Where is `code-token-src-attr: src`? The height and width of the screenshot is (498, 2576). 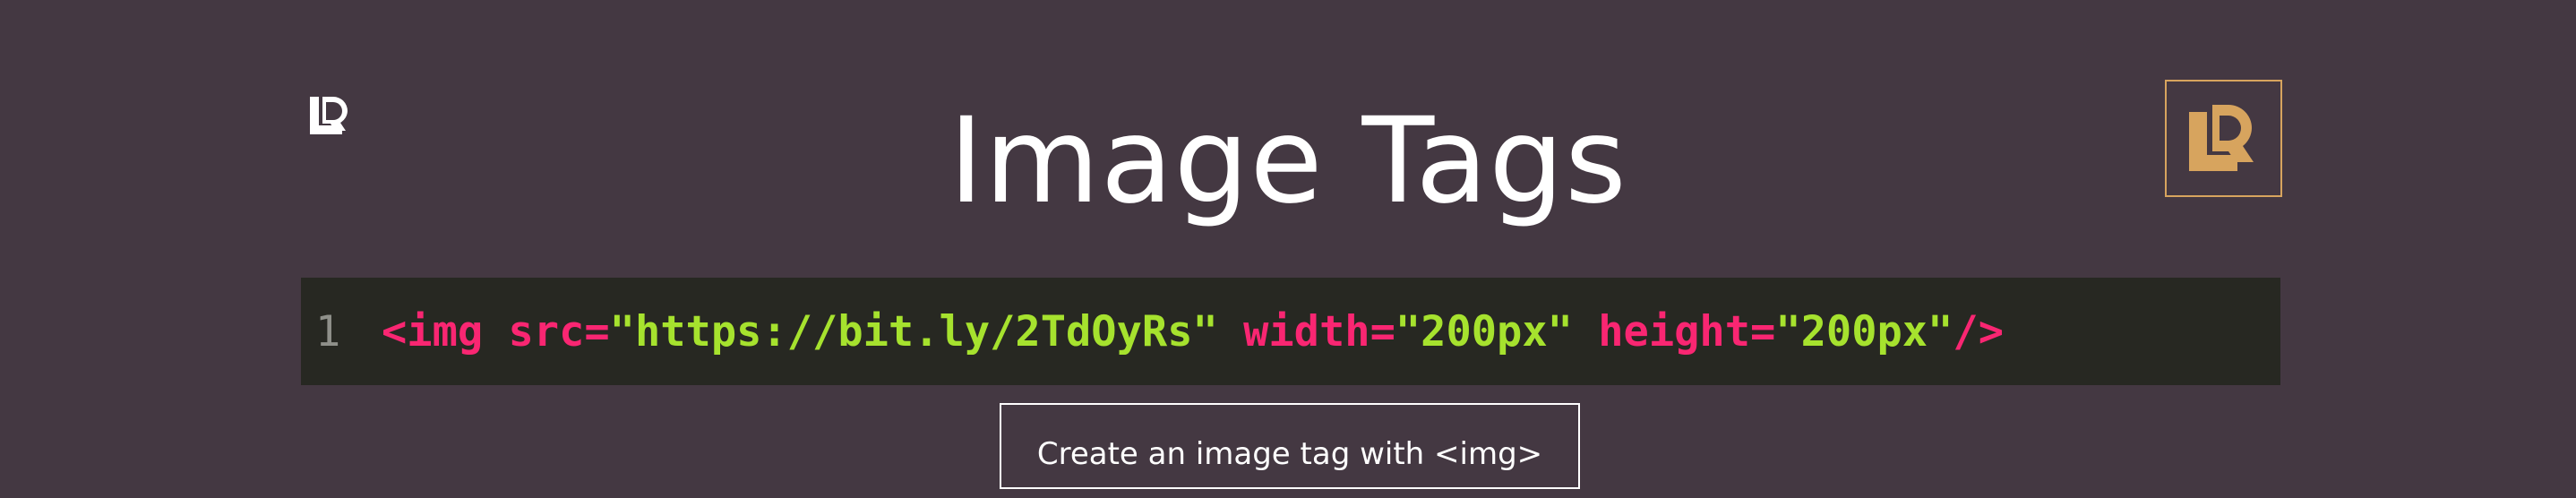
code-token-src-attr: src is located at coordinates (546, 331).